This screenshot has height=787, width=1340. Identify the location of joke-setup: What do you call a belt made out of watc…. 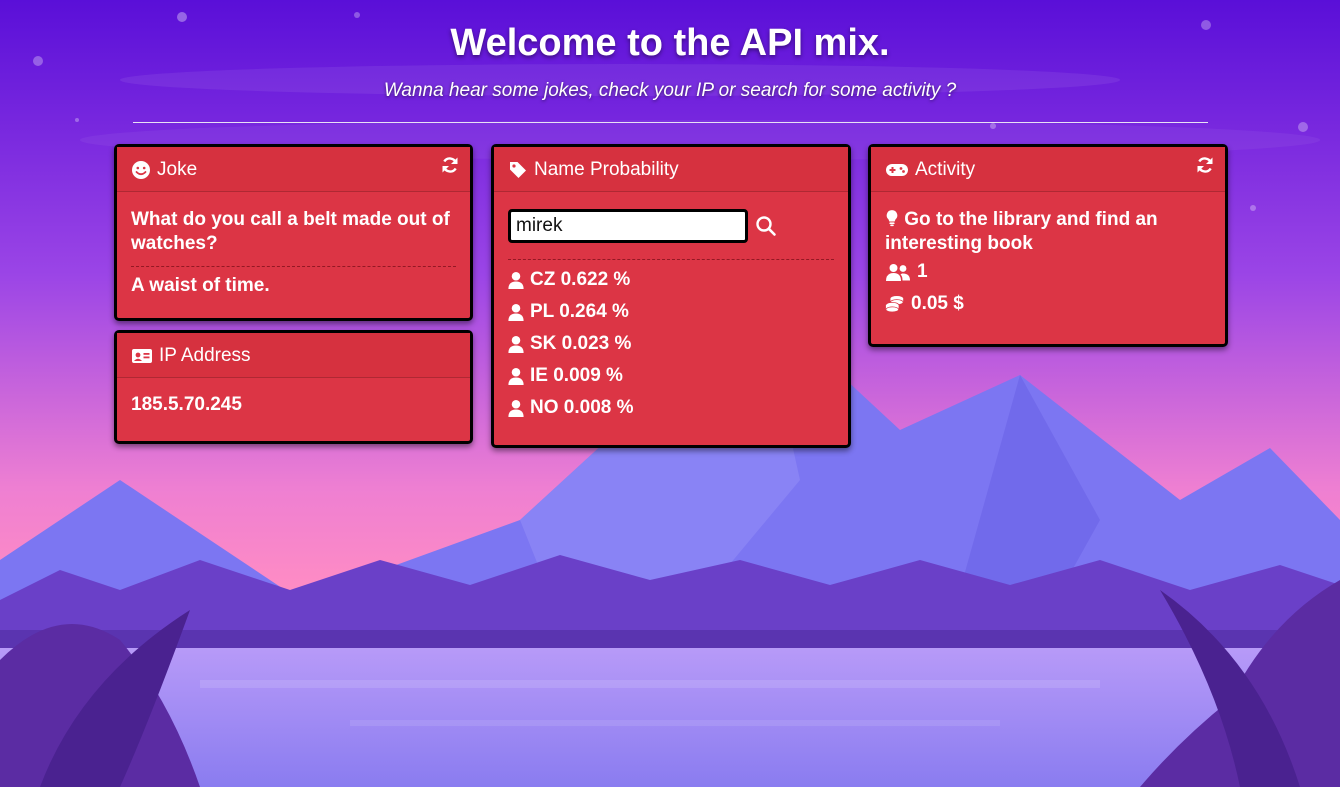
(290, 231).